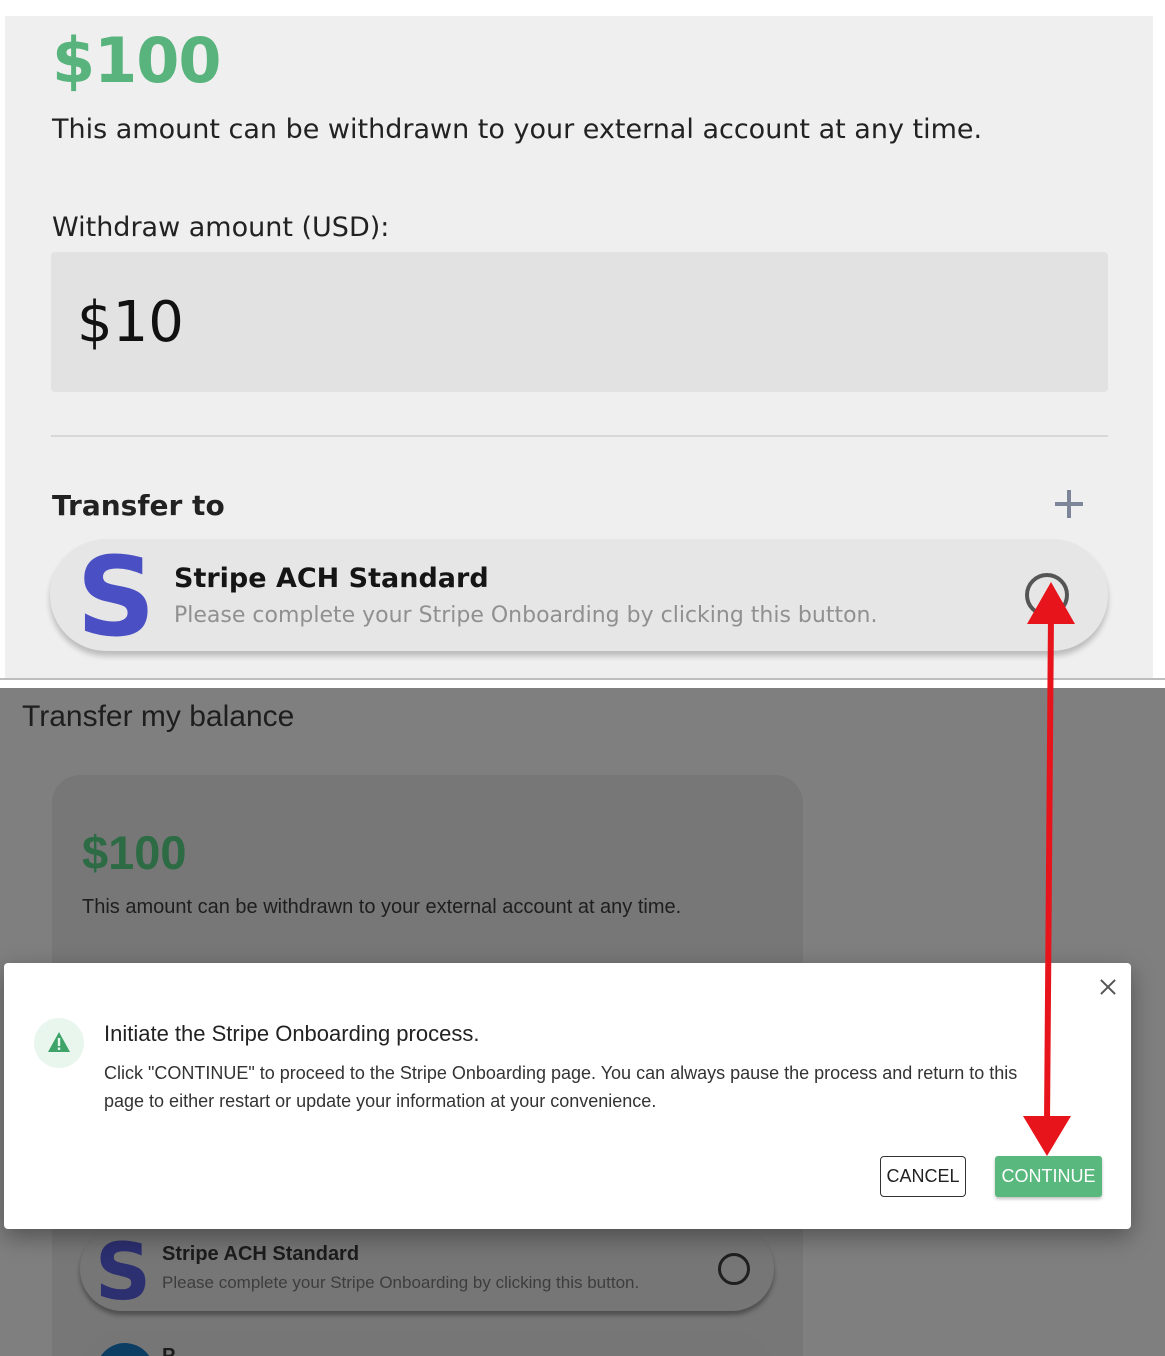 The height and width of the screenshot is (1356, 1165). I want to click on account-title: P, so click(169, 1350).